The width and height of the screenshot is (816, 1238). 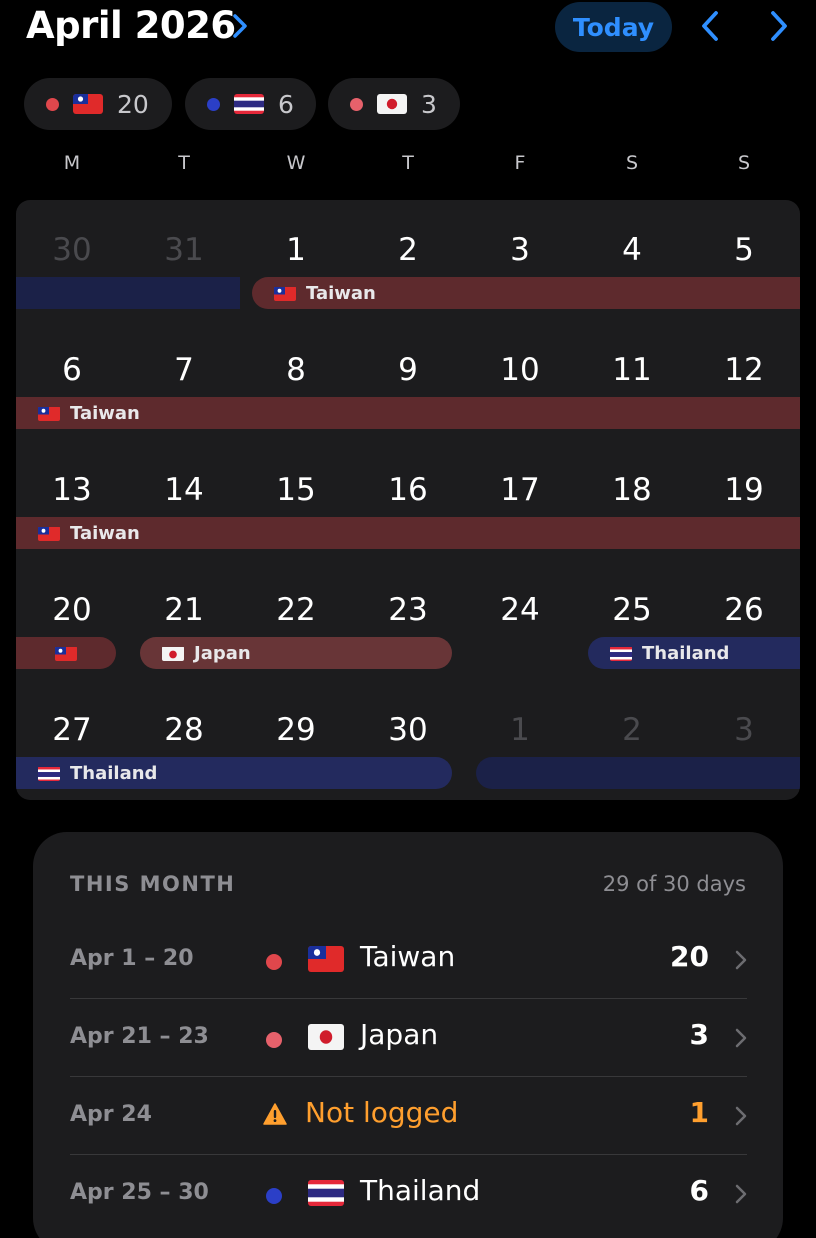 I want to click on calendar-day: 10, so click(x=520, y=370).